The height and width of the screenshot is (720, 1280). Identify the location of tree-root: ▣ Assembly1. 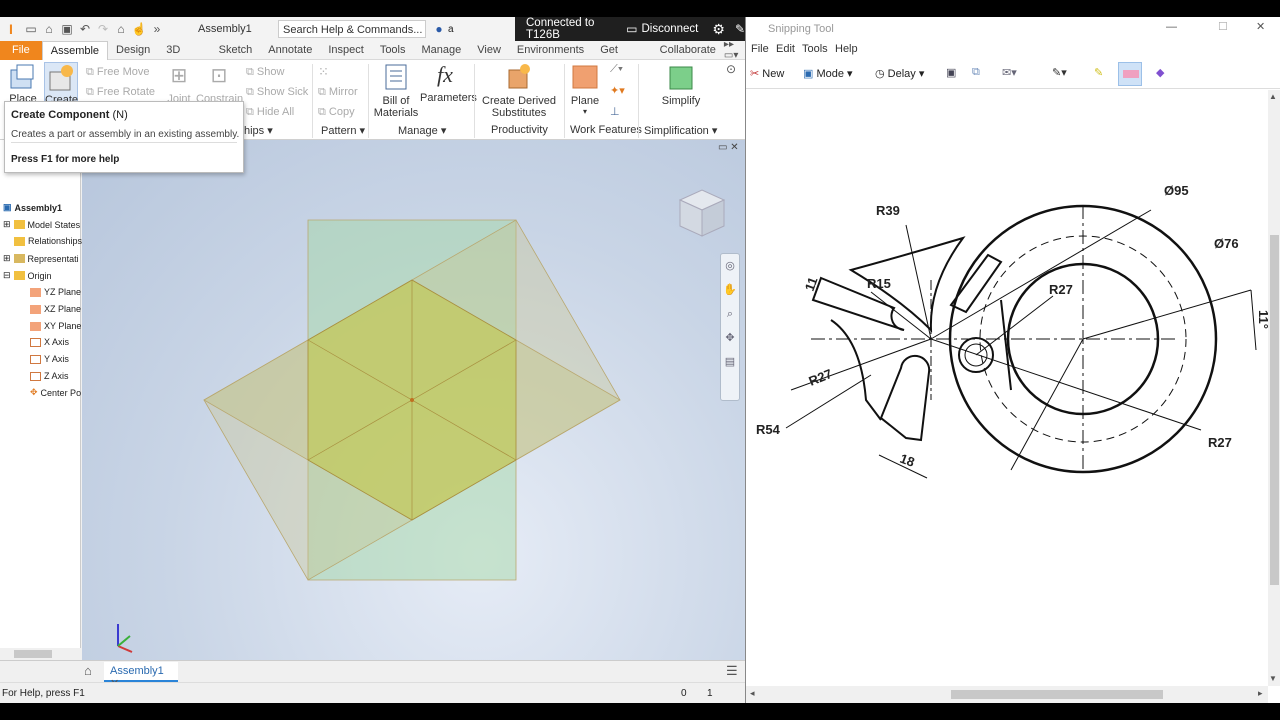
(32, 207).